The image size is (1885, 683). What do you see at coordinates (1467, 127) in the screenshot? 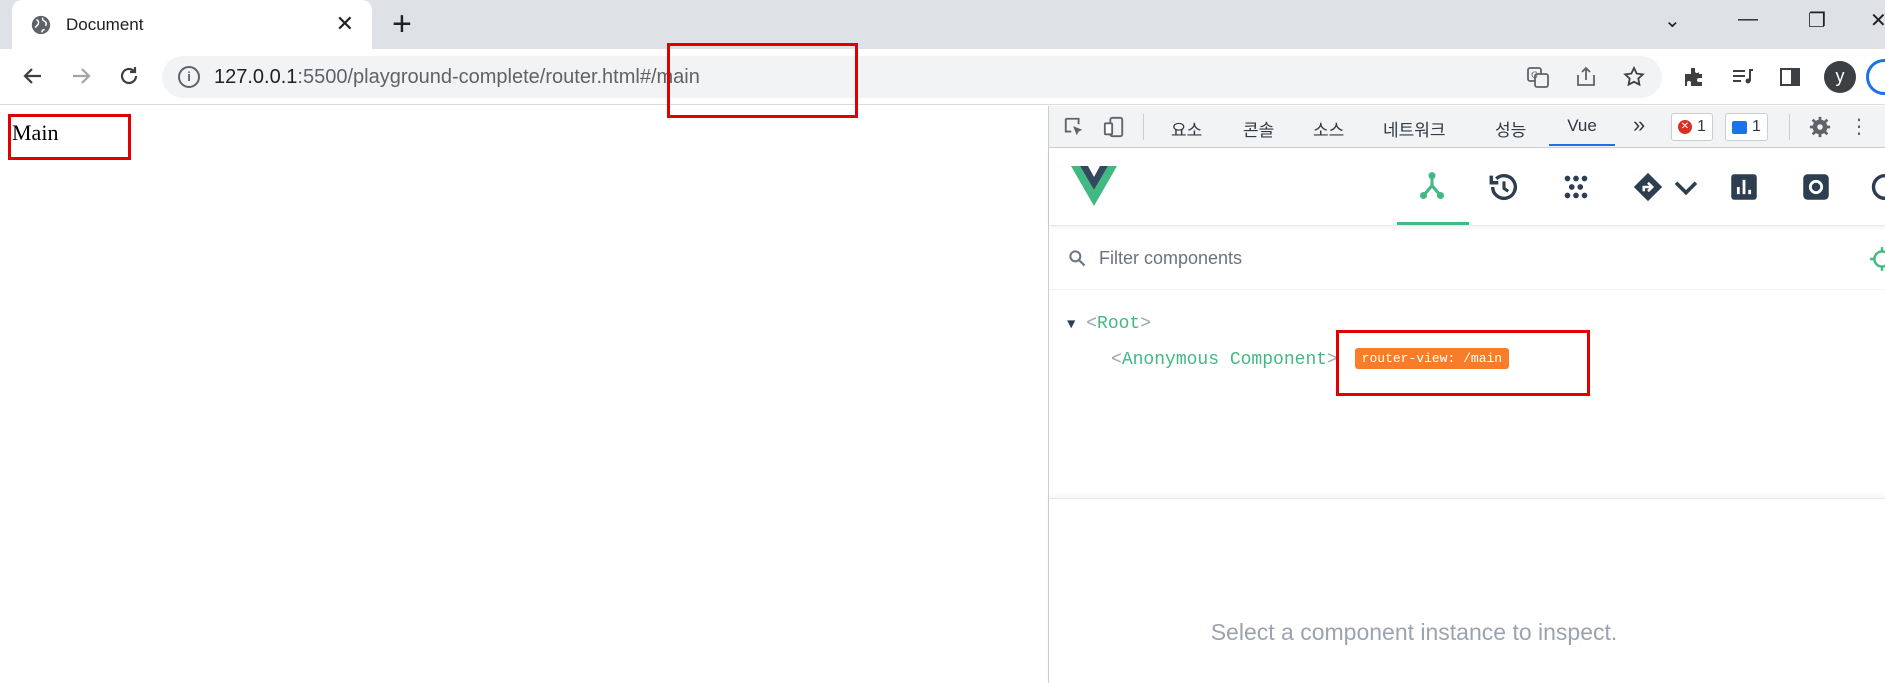
I see `devtools-tabbar: 요소 콘솔 소스 네트워크 성능 Vue » ✕ 1 1 ⋮` at bounding box center [1467, 127].